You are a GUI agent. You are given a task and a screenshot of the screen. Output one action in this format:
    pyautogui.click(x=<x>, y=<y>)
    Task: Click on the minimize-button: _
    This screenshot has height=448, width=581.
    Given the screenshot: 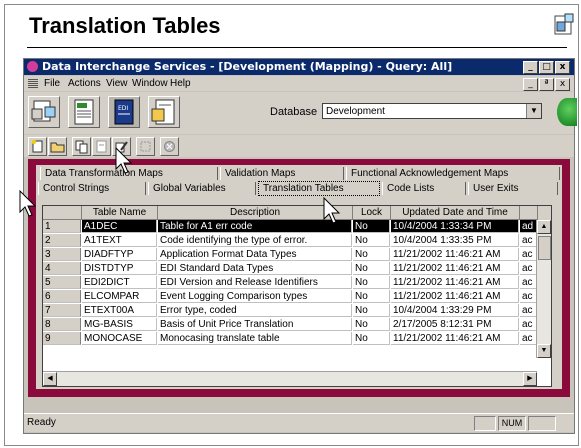 What is the action you would take?
    pyautogui.click(x=530, y=67)
    